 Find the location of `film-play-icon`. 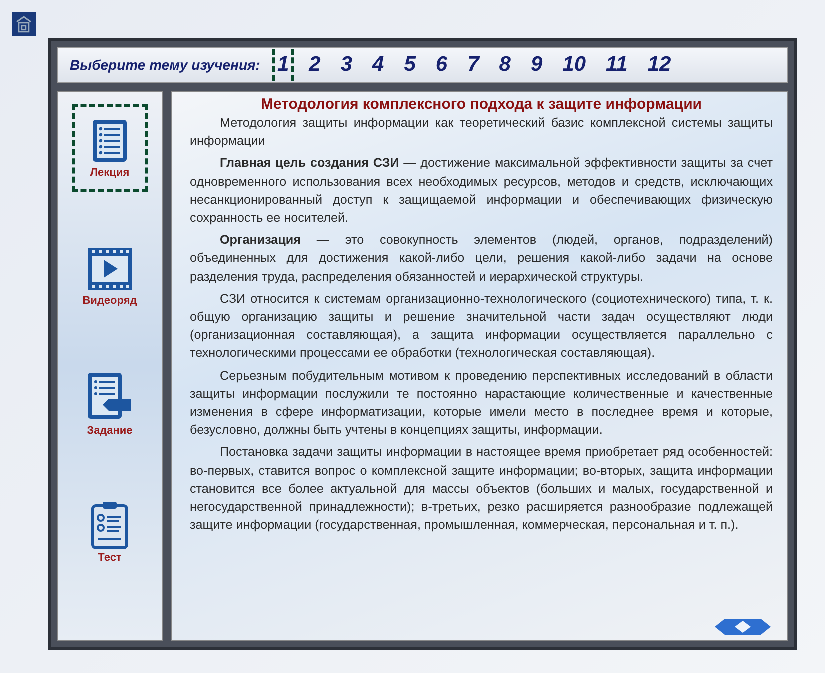

film-play-icon is located at coordinates (110, 269).